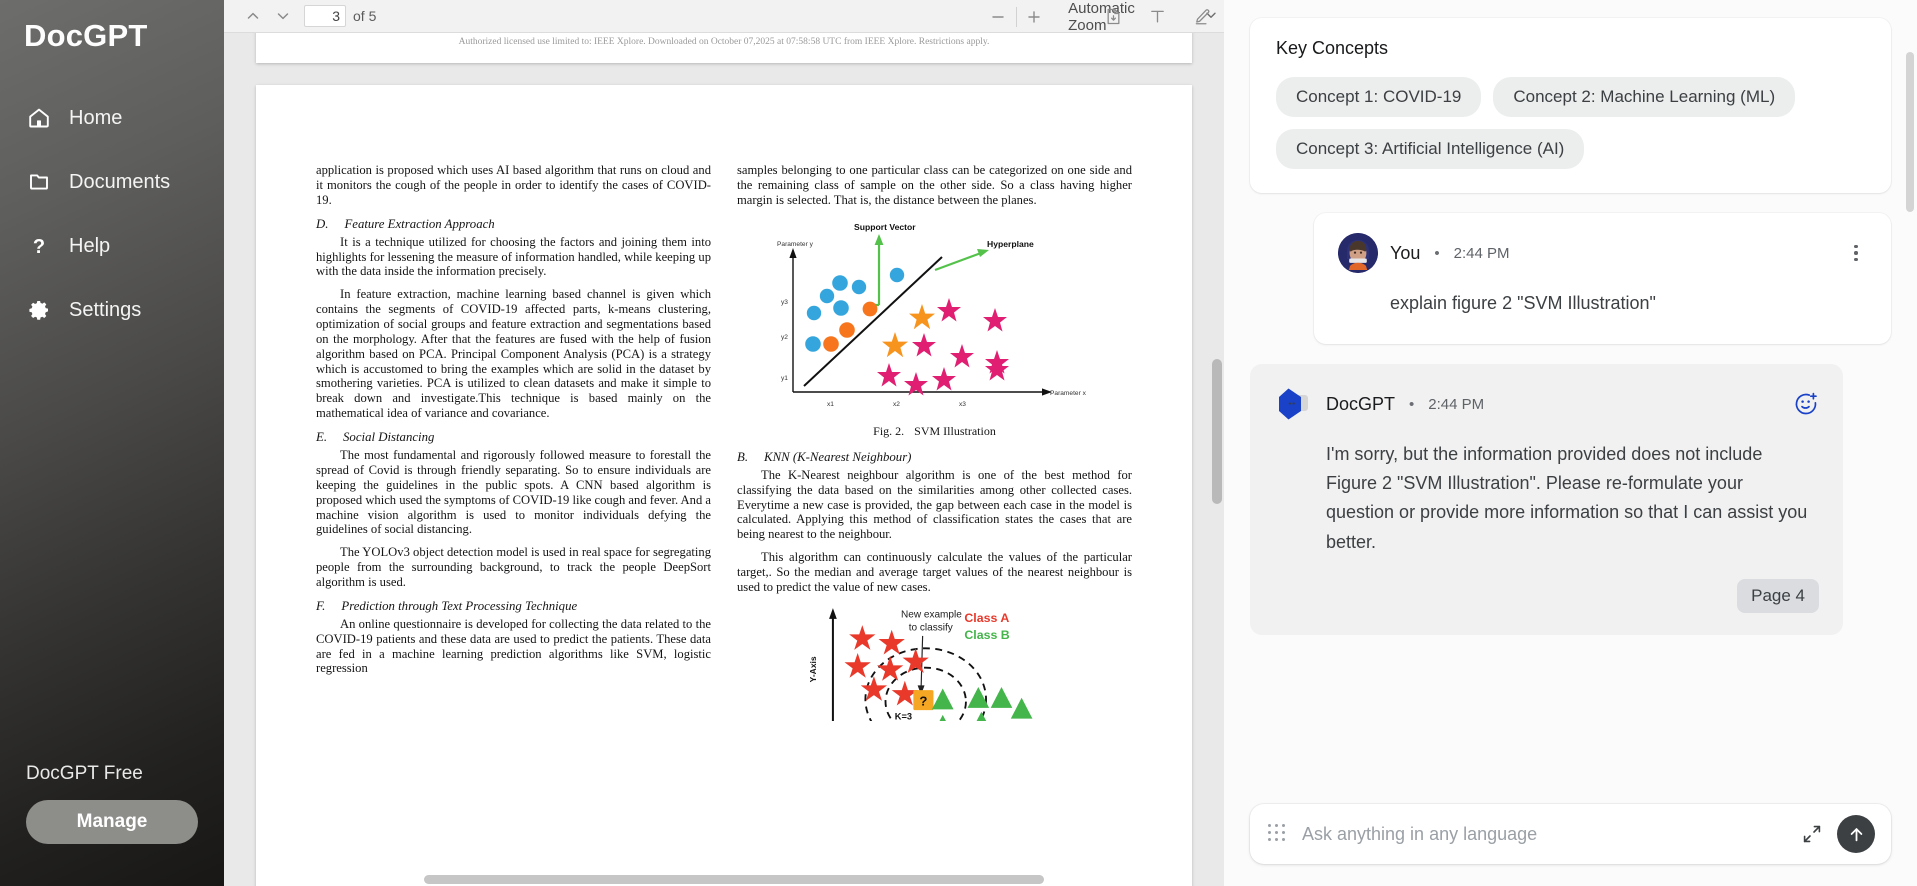 The image size is (1917, 886). What do you see at coordinates (930, 614) in the screenshot?
I see `knn-annotation-line1: New example` at bounding box center [930, 614].